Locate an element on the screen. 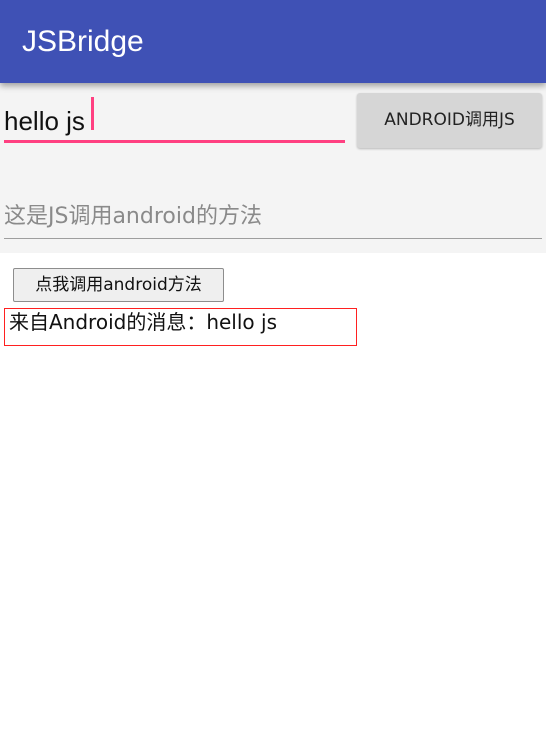  js-call-result-text: 这是JS调用android的方法 is located at coordinates (273, 219).